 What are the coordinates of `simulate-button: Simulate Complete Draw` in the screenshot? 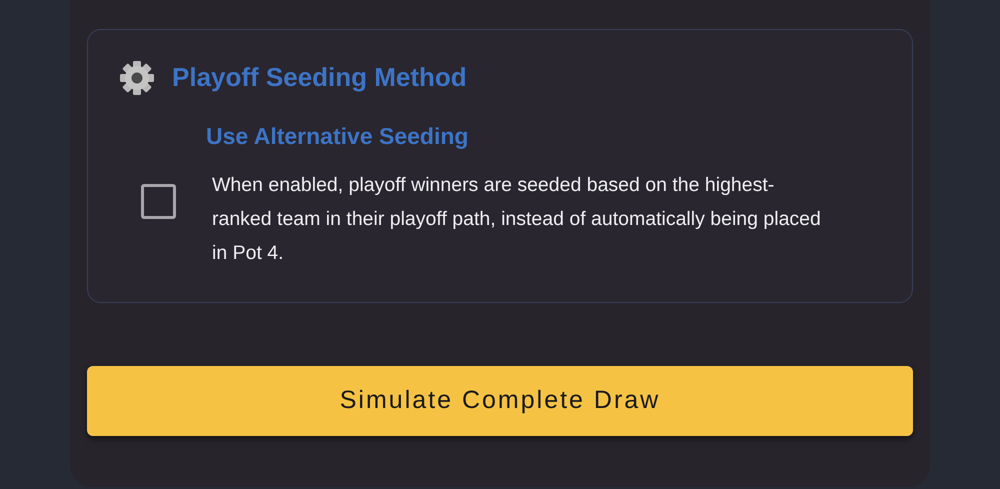 It's located at (500, 401).